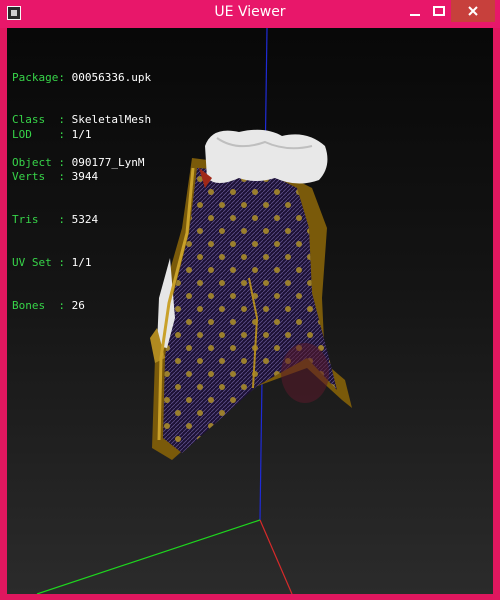  Describe the element at coordinates (85, 177) in the screenshot. I see `info-value: 3944` at that location.